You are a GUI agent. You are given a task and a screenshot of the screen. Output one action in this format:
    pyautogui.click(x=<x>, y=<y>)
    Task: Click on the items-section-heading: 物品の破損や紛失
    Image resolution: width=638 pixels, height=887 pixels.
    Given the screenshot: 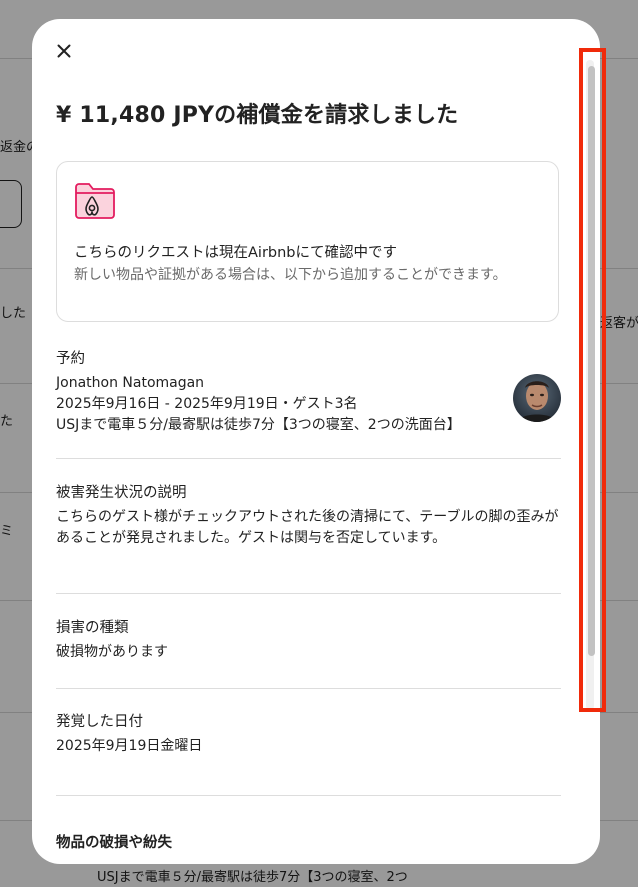 What is the action you would take?
    pyautogui.click(x=114, y=843)
    